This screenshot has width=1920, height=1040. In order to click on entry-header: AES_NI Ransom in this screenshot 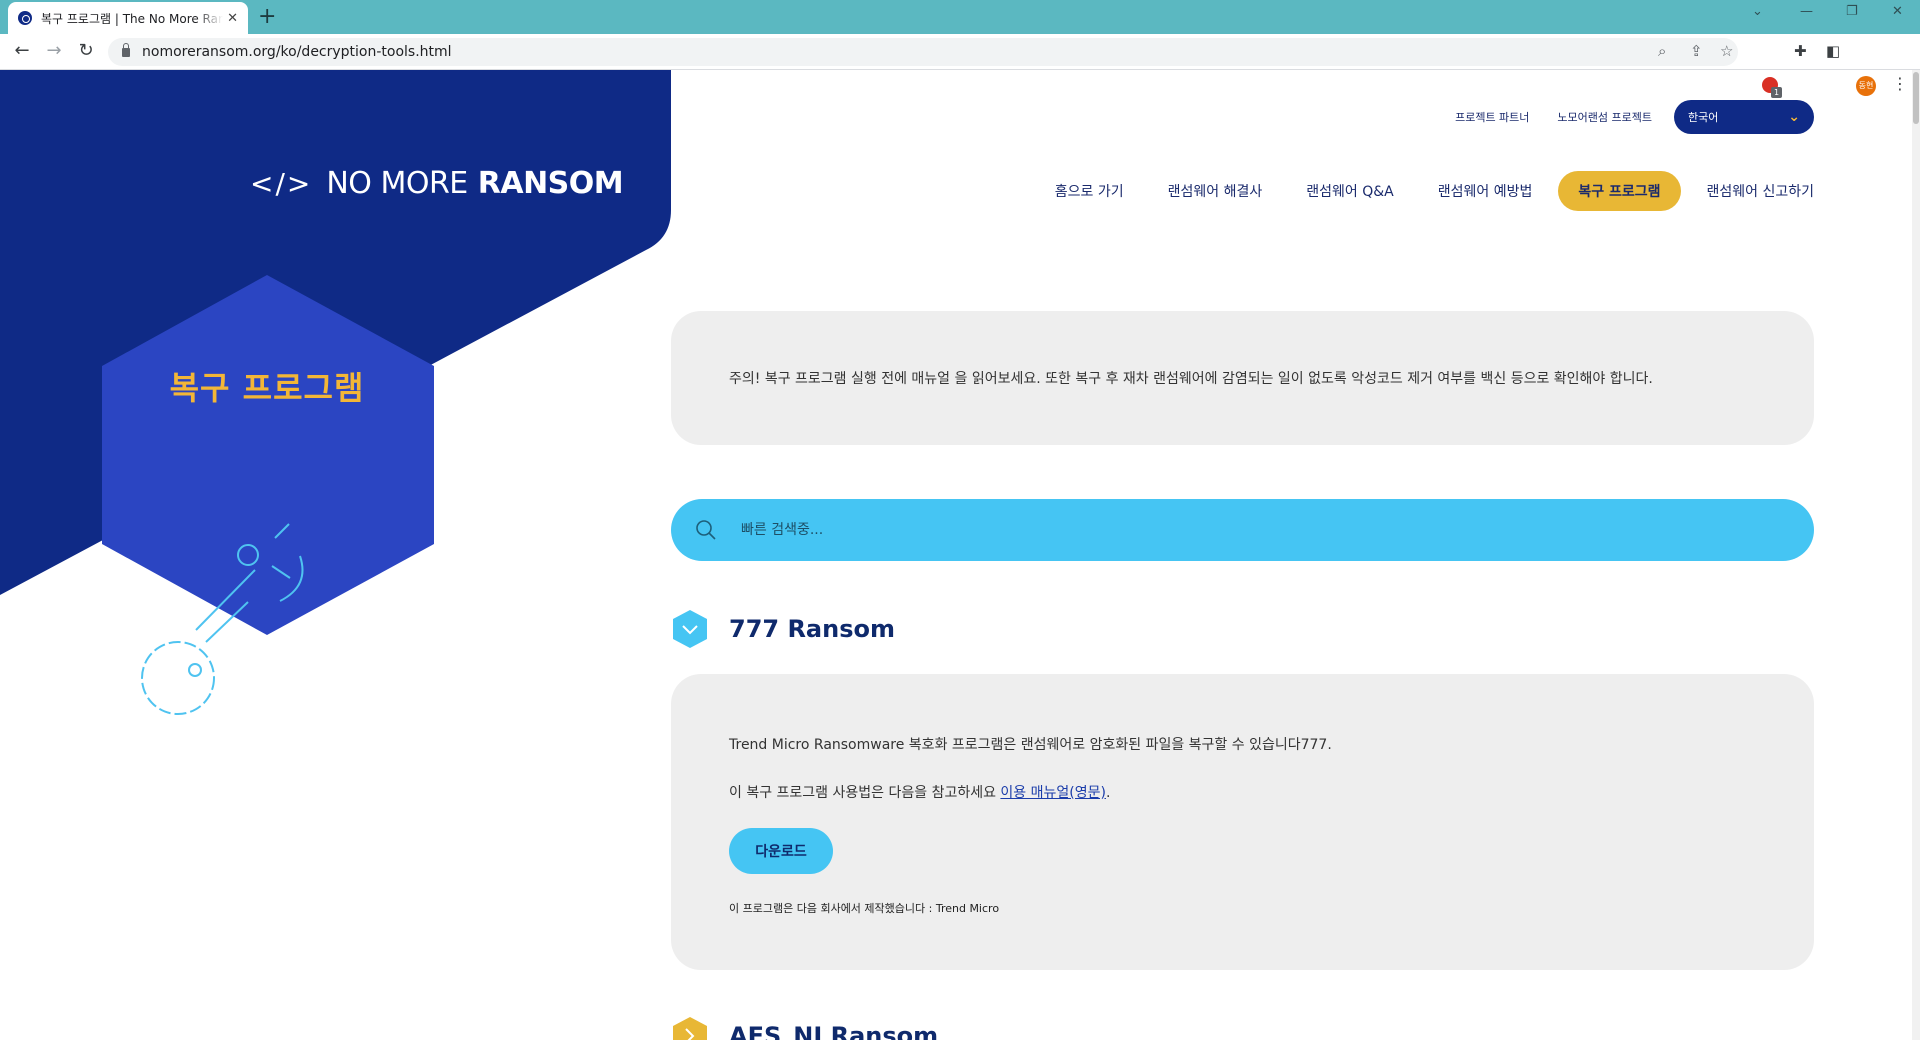, I will do `click(804, 1028)`.